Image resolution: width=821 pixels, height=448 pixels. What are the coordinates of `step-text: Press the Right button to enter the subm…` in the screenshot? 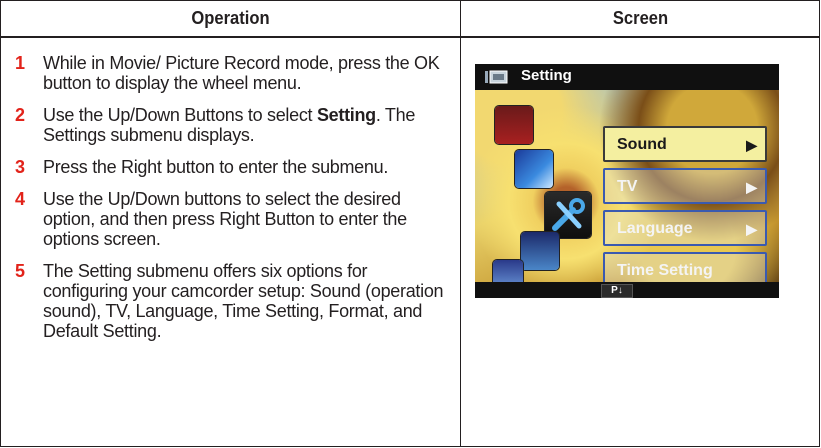 It's located at (216, 167).